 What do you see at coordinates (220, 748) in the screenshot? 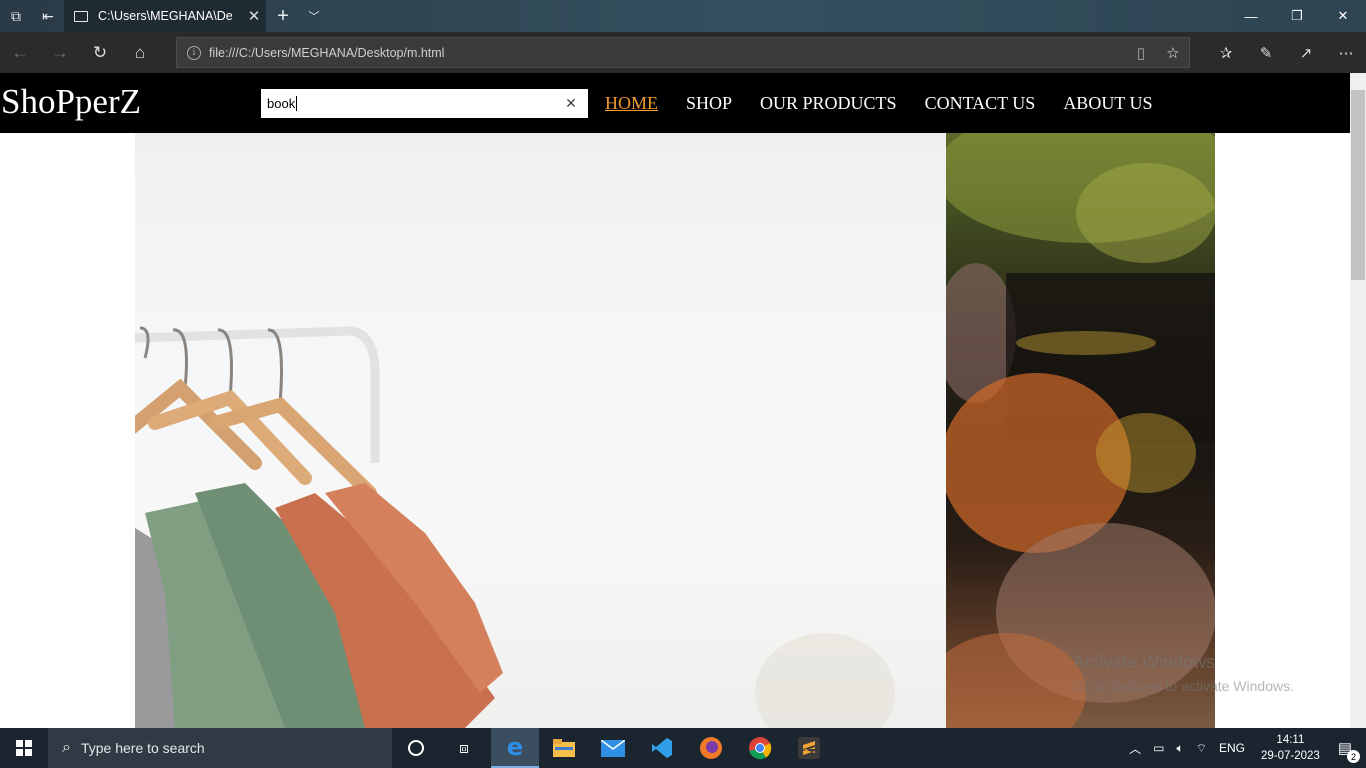
I see `taskbar-search-box: ⌕ Type here to search` at bounding box center [220, 748].